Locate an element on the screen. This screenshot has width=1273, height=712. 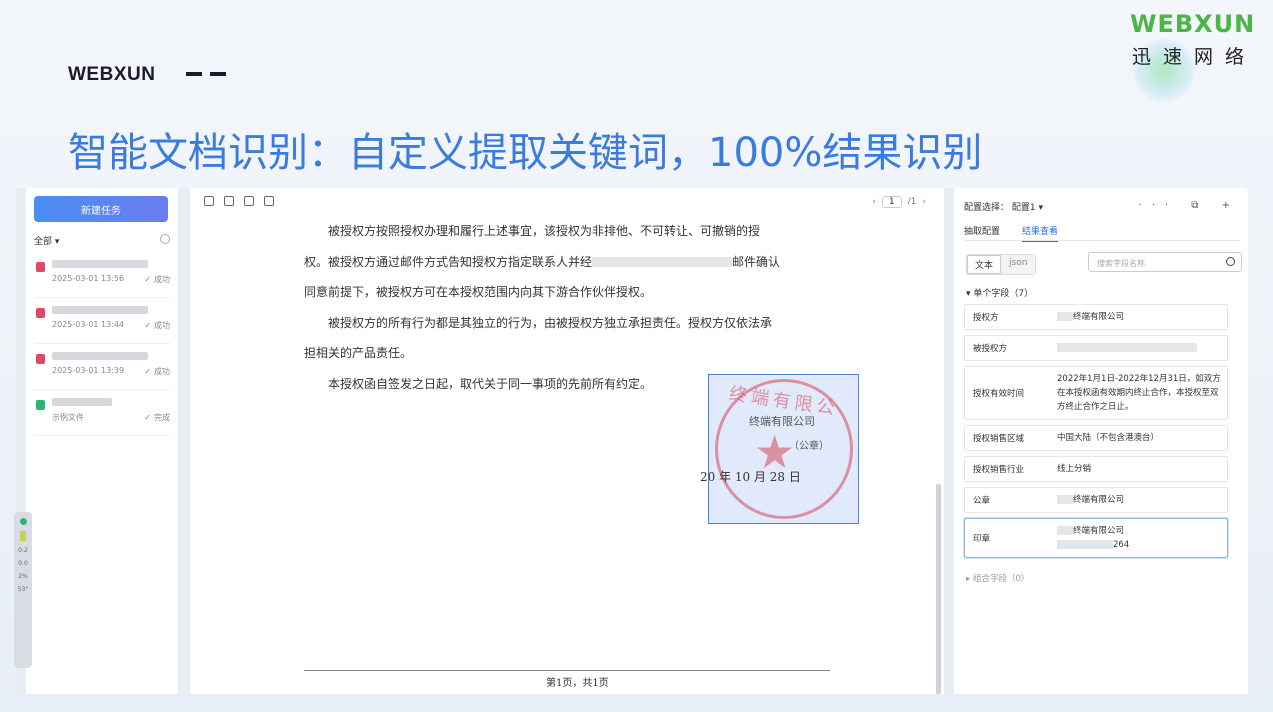
doc-line: 被授权方按照授权办理和履行上述事宜，该授权为非排他、不可转让、可撤销的授 is located at coordinates (544, 231).